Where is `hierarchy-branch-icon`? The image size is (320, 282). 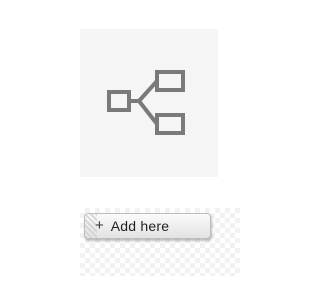
hierarchy-branch-icon is located at coordinates (146, 102).